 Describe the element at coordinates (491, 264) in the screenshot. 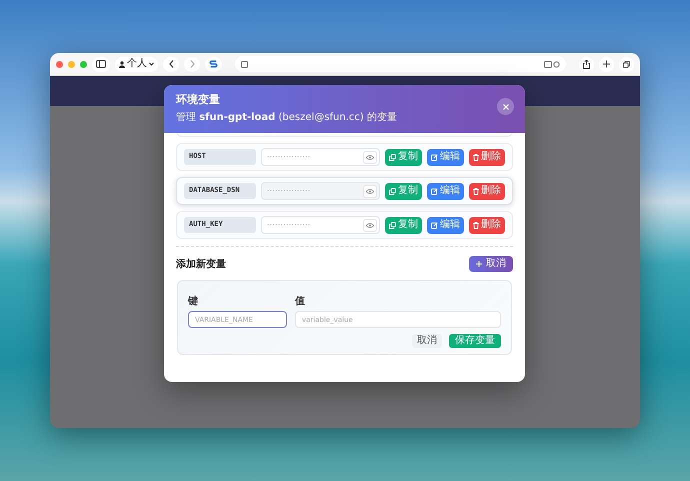

I see `cancel-add-button: 取消` at that location.